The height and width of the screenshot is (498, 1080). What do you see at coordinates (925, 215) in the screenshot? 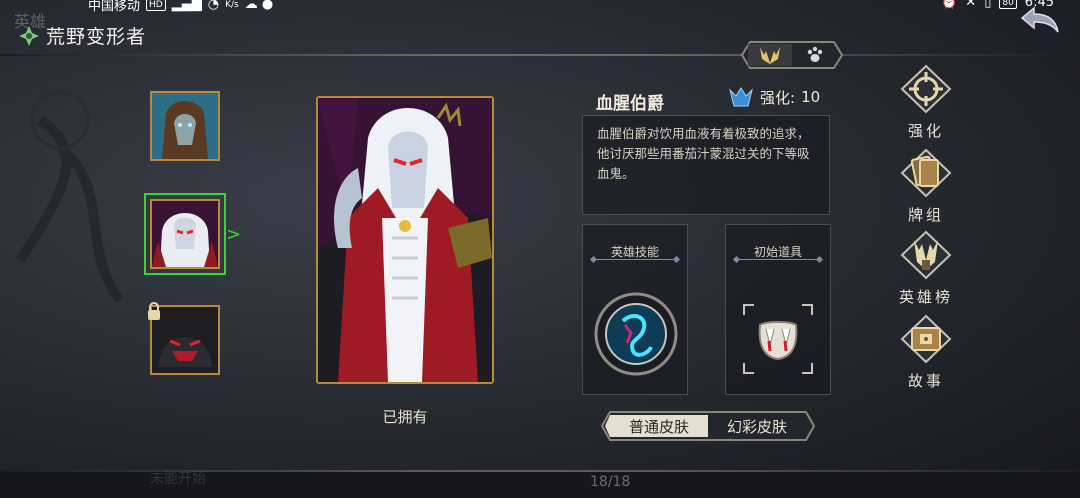
I see `side-deck-label: 牌组` at bounding box center [925, 215].